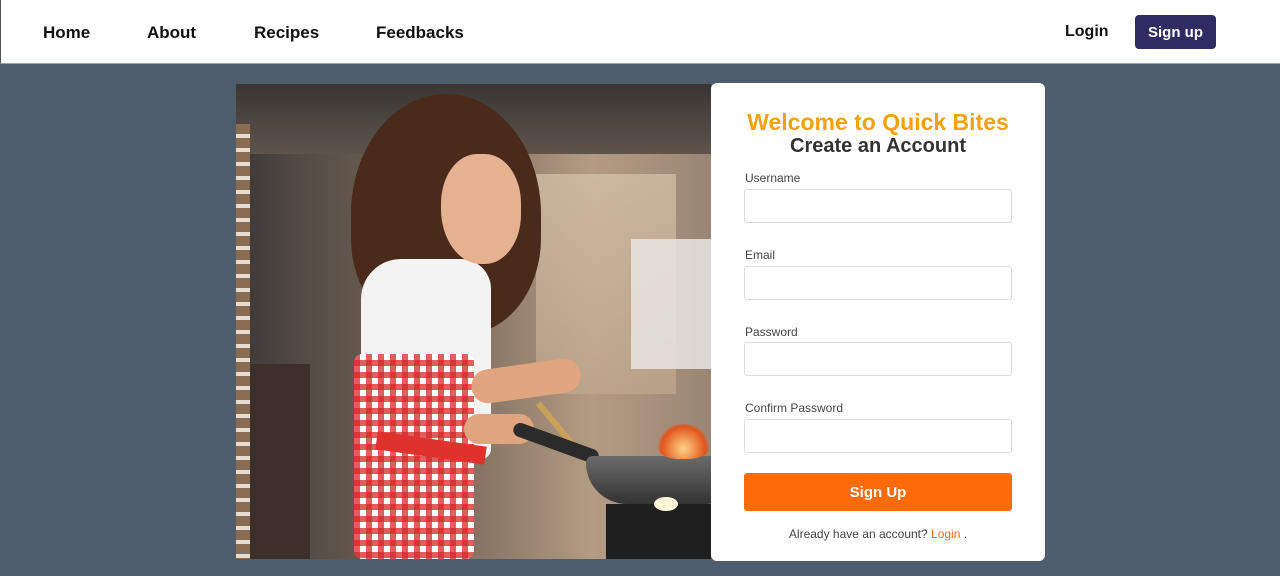  Describe the element at coordinates (773, 178) in the screenshot. I see `username-label: Username` at that location.